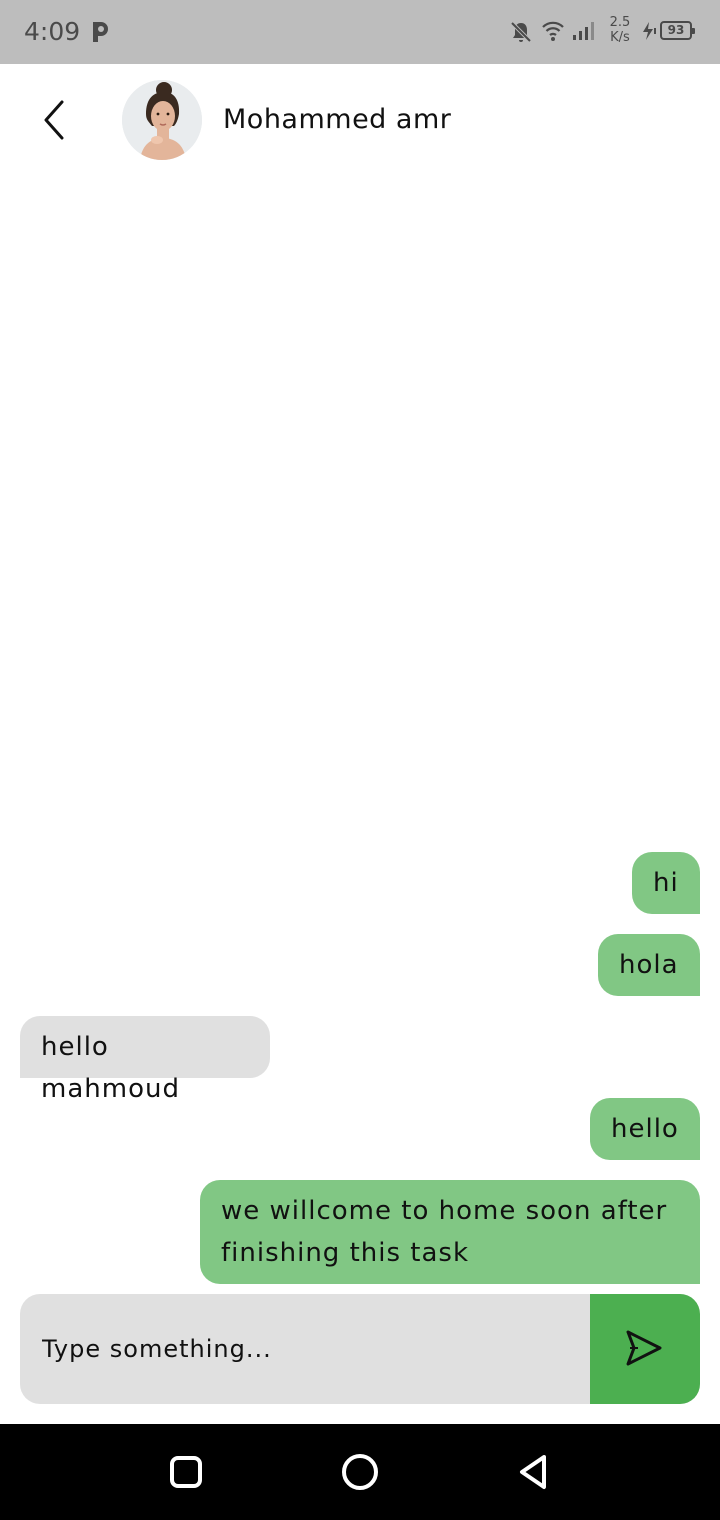 The height and width of the screenshot is (1520, 720). I want to click on back-triangle-icon, so click(533, 1472).